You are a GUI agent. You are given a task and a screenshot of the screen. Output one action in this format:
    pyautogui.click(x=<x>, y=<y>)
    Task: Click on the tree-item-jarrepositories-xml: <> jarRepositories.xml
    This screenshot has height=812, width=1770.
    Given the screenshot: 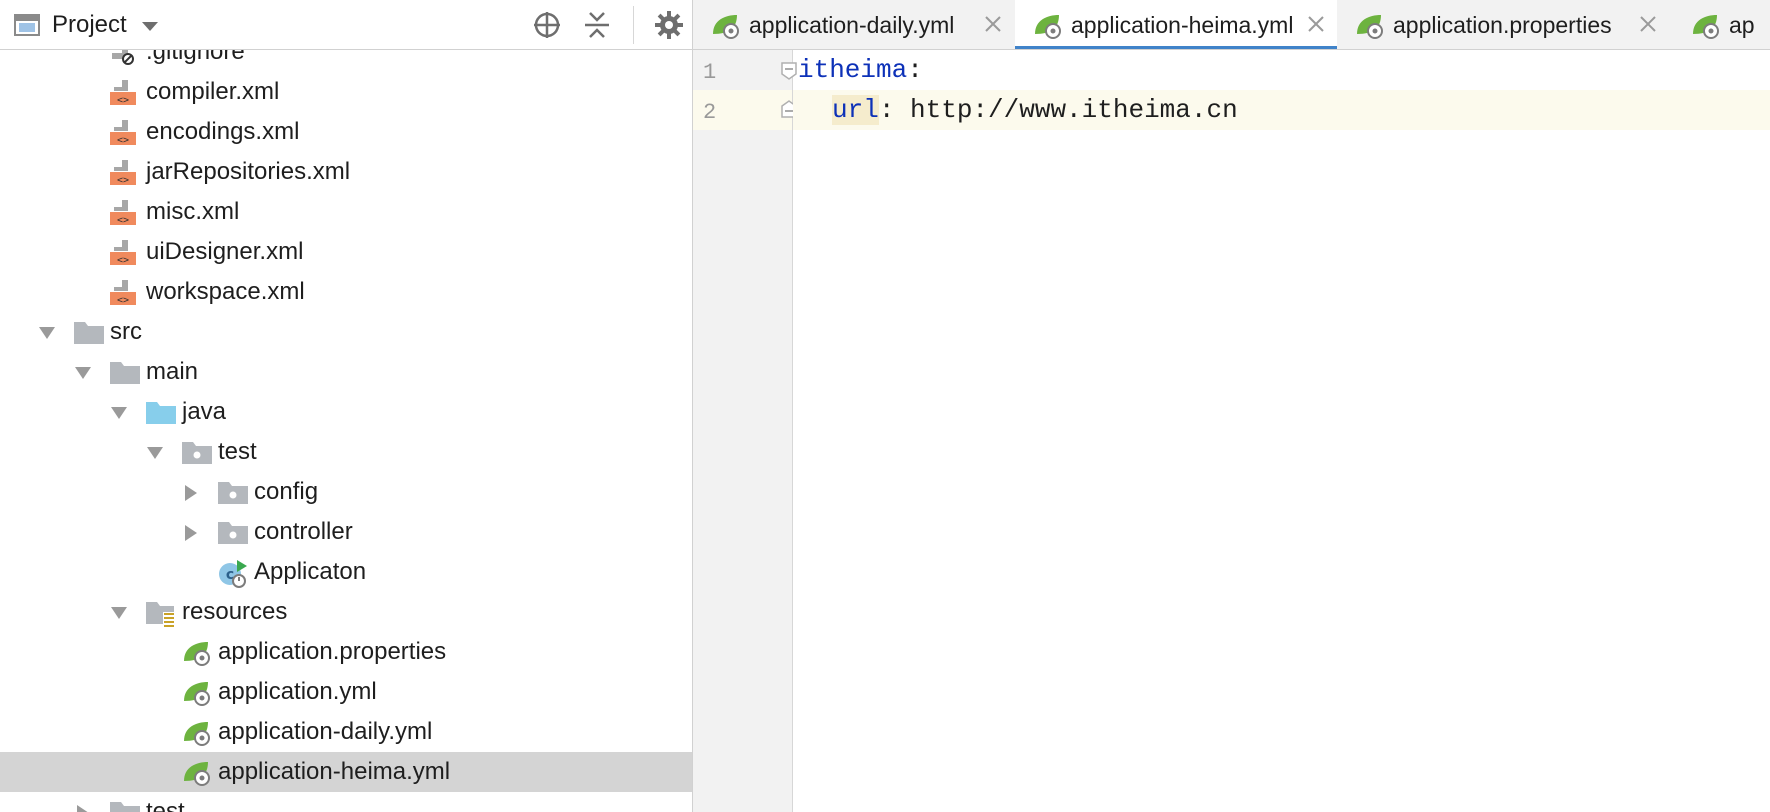 What is the action you would take?
    pyautogui.click(x=346, y=172)
    